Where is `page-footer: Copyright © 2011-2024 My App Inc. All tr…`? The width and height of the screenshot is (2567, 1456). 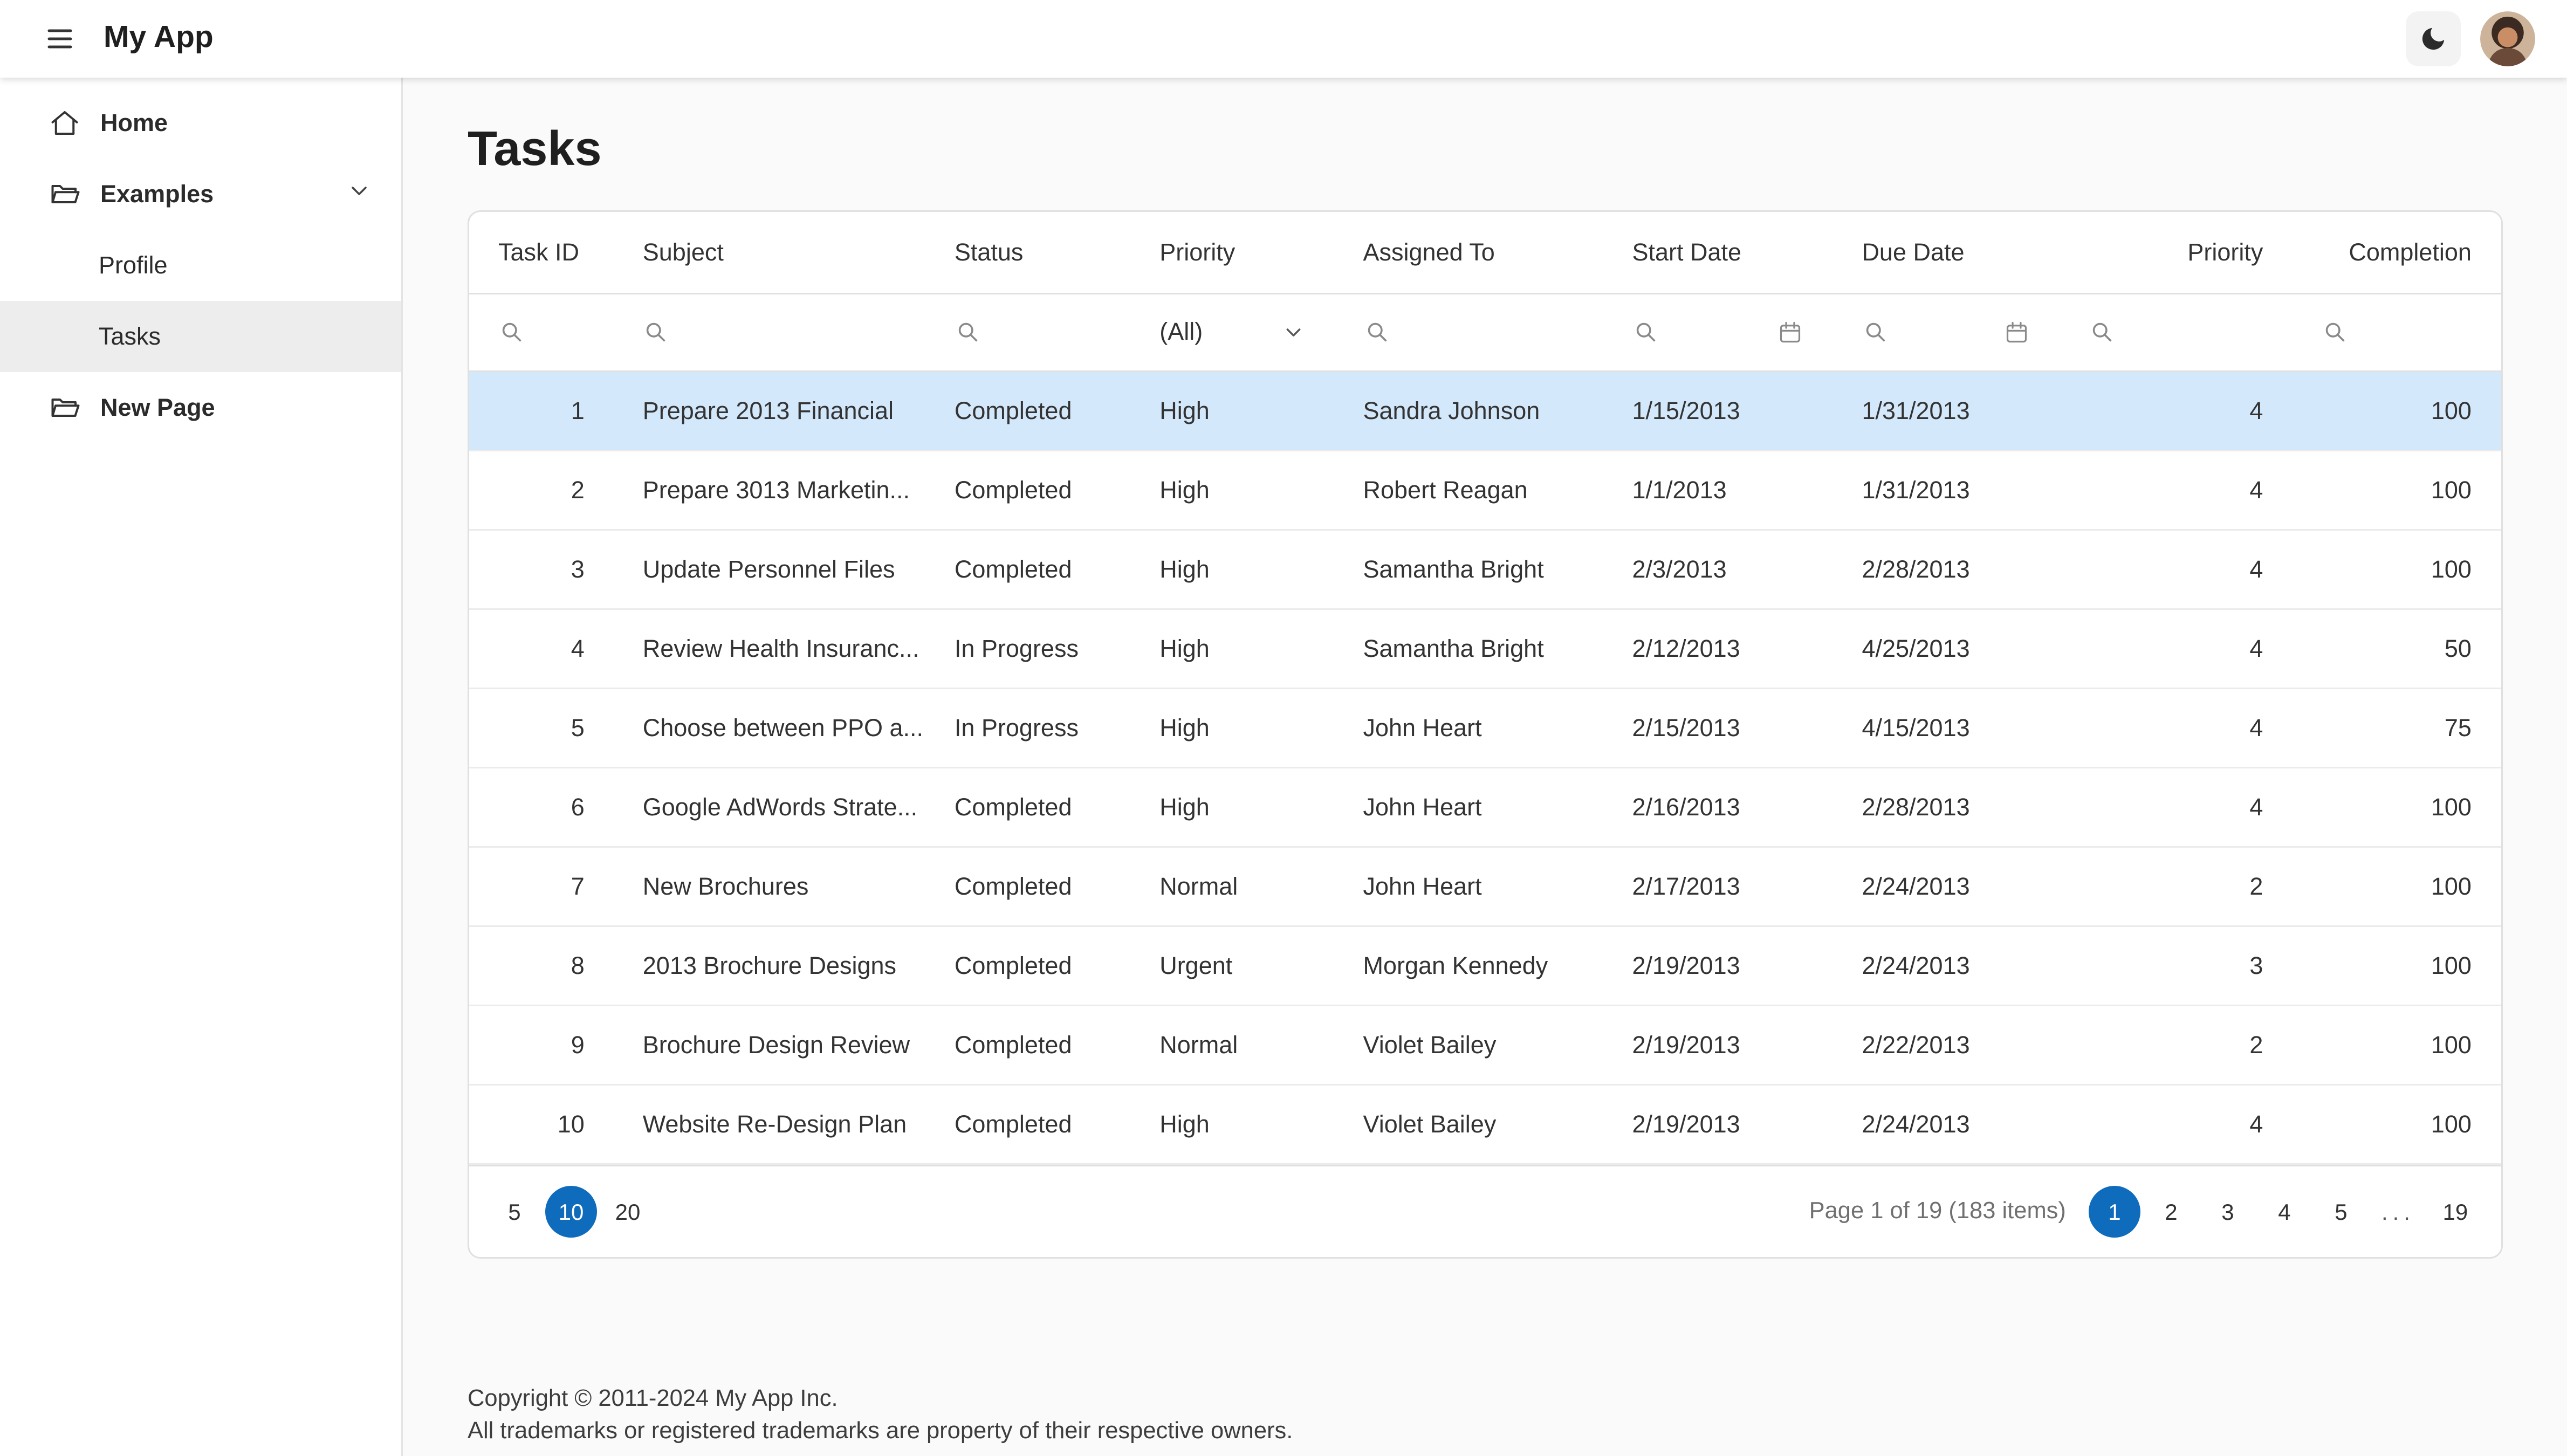
page-footer: Copyright © 2011-2024 My App Inc. All tr… is located at coordinates (1485, 1416).